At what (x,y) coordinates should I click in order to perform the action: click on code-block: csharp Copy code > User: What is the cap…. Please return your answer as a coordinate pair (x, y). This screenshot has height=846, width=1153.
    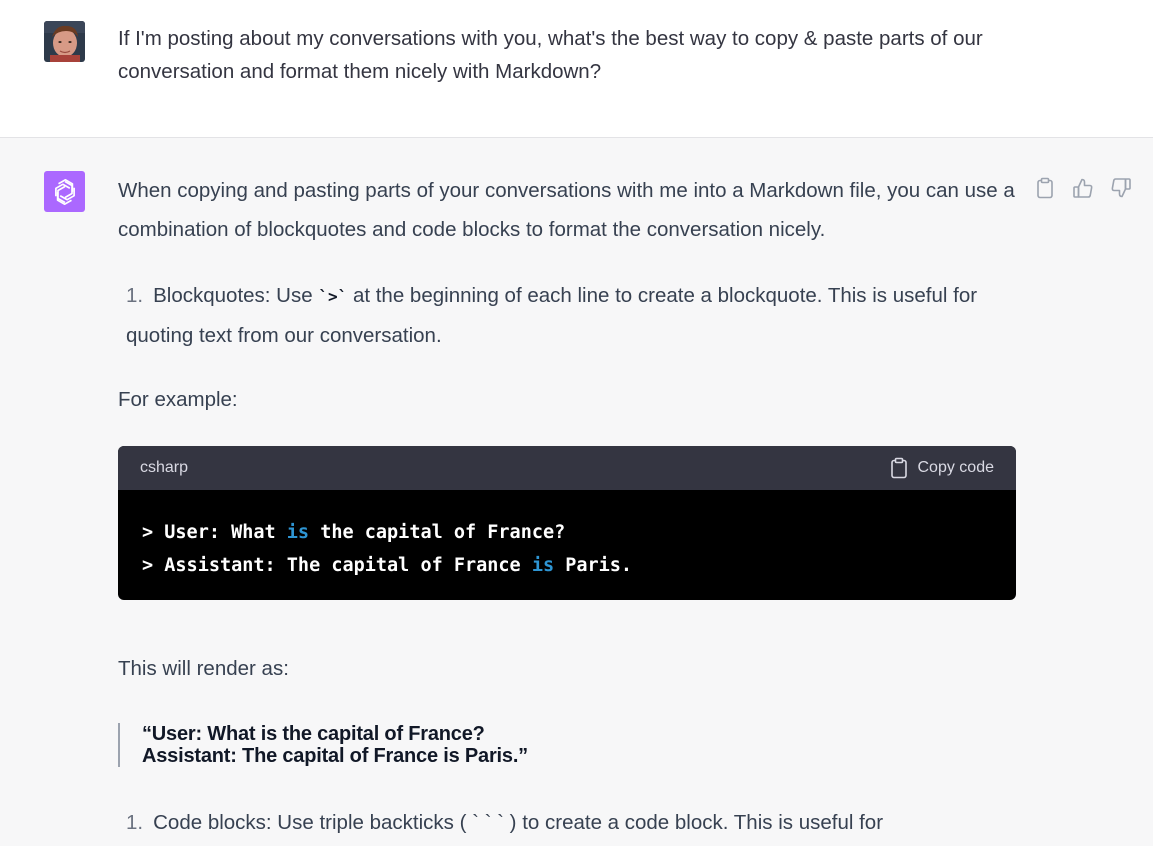
    Looking at the image, I should click on (567, 523).